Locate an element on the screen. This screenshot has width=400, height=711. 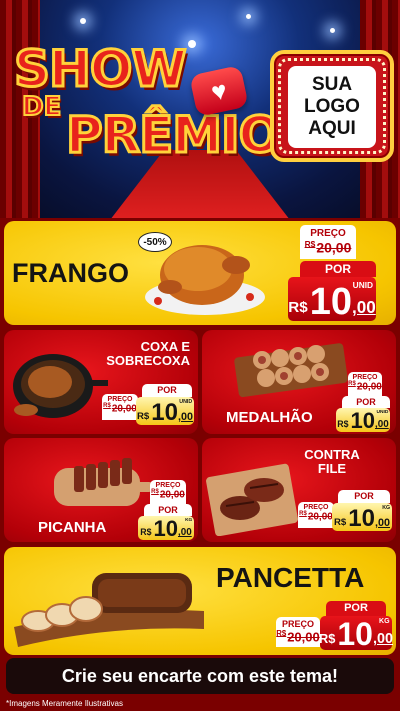
logo-text-line2: LOGO is located at coordinates (332, 106).